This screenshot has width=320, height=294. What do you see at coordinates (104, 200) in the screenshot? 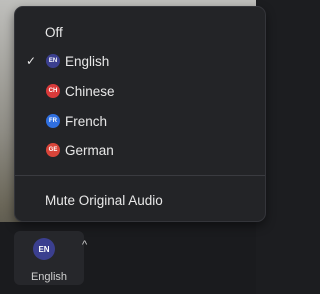
I see `menu-item-label: Mute Original Audio` at bounding box center [104, 200].